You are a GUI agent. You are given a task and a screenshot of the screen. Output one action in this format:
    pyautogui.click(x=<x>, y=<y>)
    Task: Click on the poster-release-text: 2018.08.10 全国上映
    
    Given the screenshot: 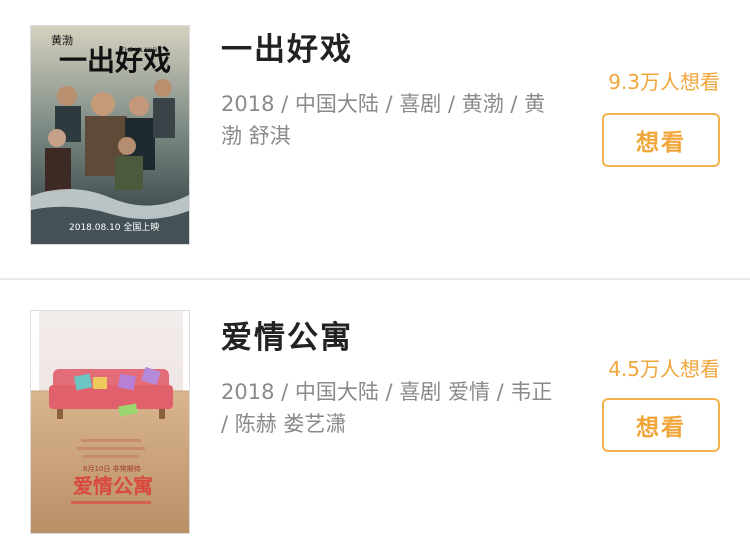 What is the action you would take?
    pyautogui.click(x=114, y=227)
    